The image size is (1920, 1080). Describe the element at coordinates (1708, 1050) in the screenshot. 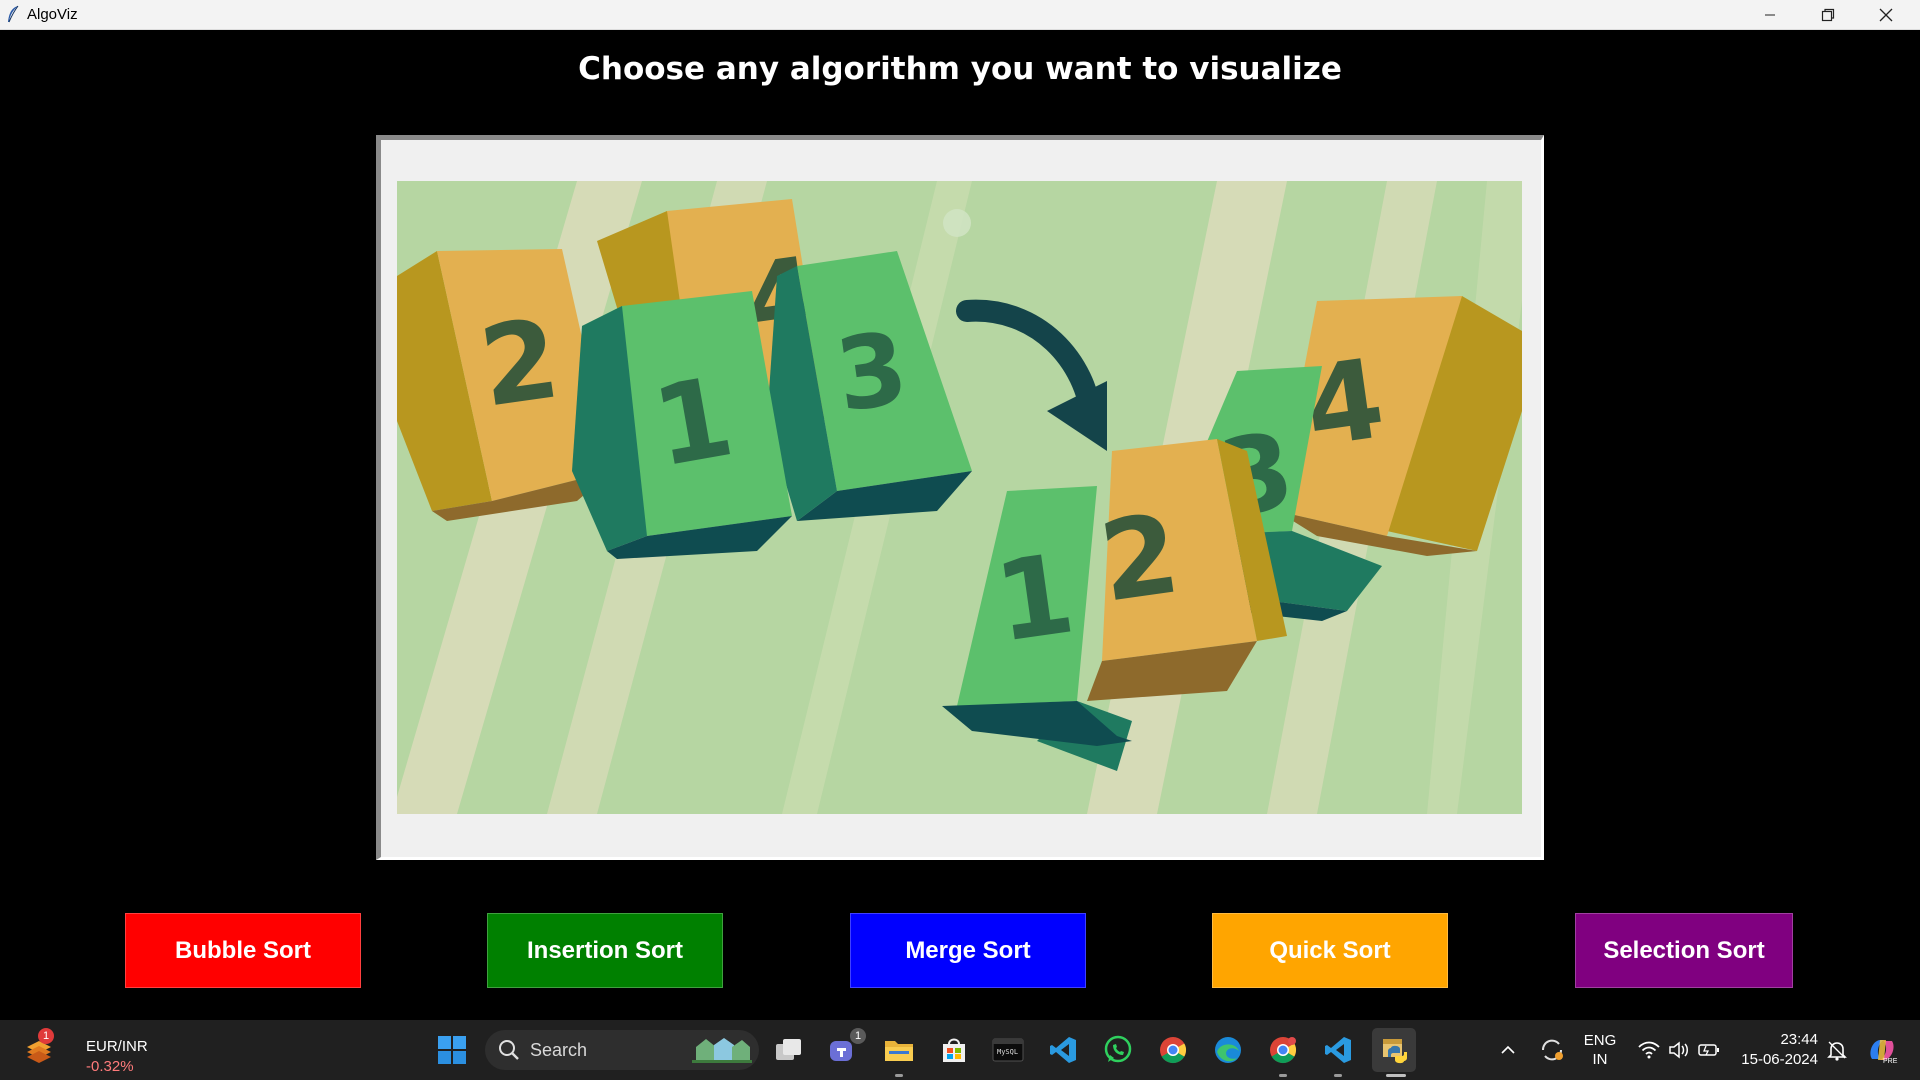

I see `battery-icon` at that location.